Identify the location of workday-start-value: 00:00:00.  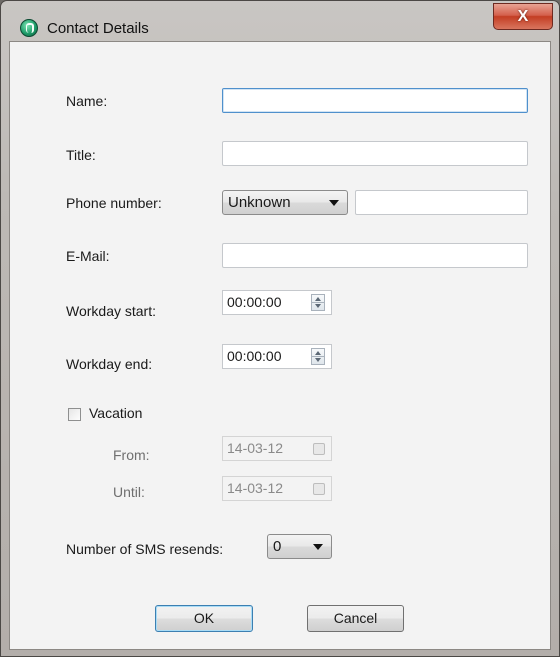
(254, 302).